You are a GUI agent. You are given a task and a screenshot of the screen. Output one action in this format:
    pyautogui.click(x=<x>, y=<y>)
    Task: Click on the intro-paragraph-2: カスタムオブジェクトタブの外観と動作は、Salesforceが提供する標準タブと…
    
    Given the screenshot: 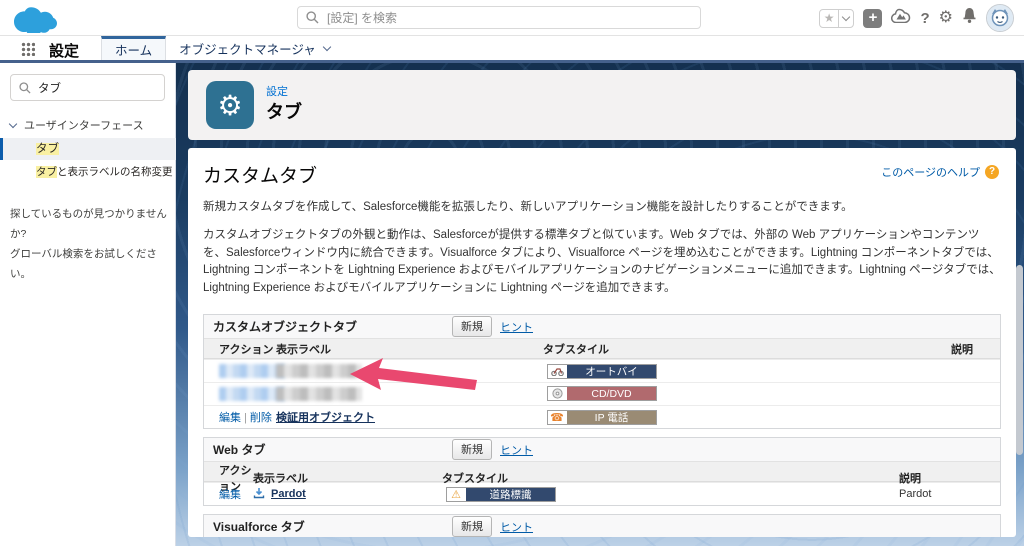 What is the action you would take?
    pyautogui.click(x=602, y=261)
    